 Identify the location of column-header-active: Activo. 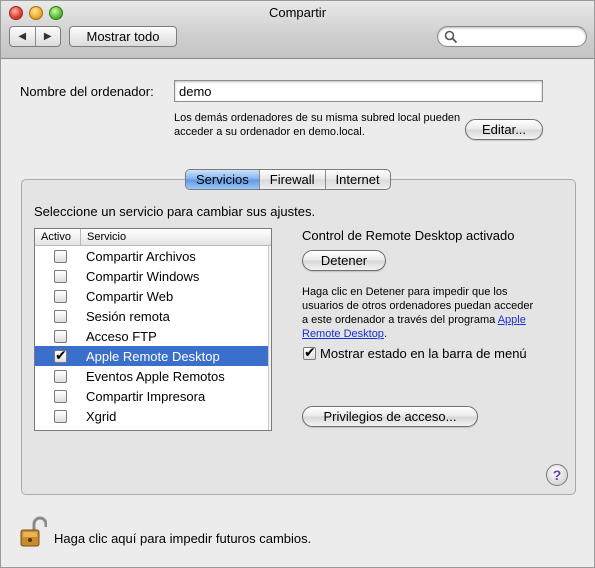
(58, 237).